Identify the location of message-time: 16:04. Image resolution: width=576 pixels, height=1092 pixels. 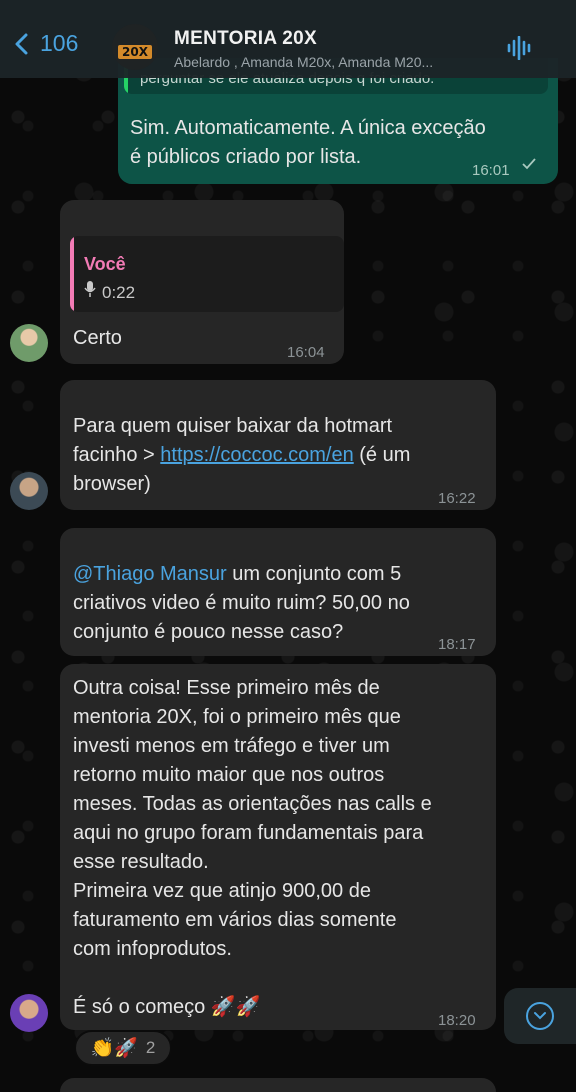
(306, 352).